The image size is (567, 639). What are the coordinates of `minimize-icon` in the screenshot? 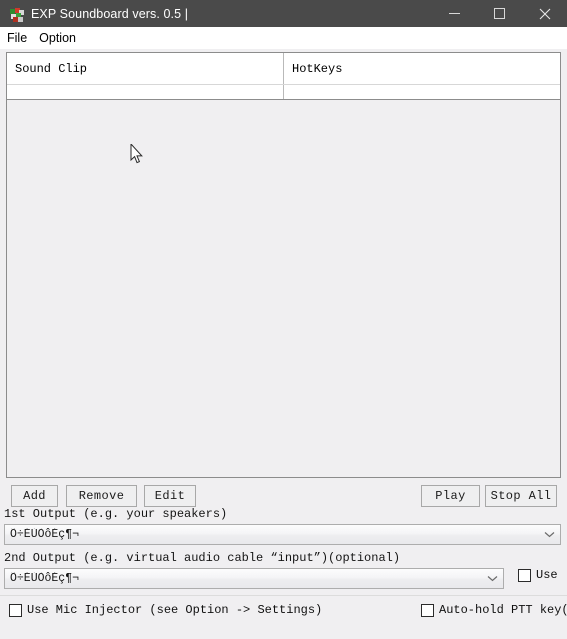 It's located at (454, 13).